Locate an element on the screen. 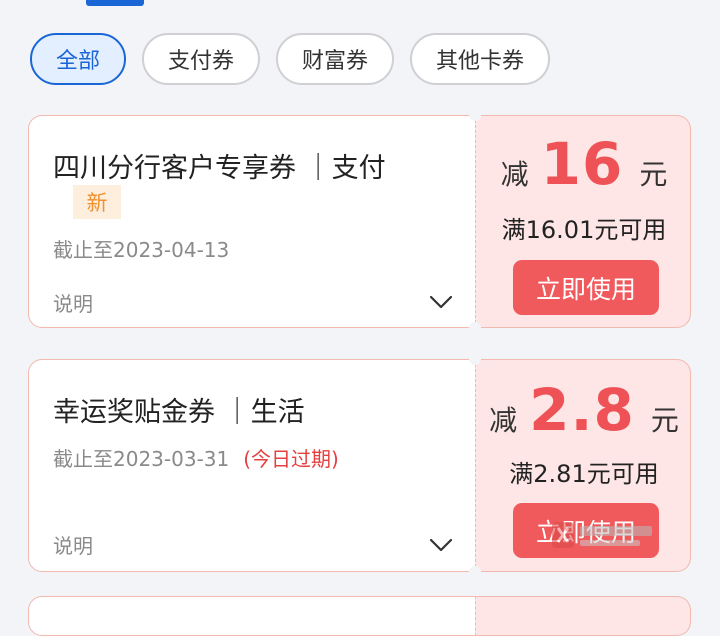 The image size is (720, 636). coupon-deadline: 截止至2023-04-13 is located at coordinates (141, 248).